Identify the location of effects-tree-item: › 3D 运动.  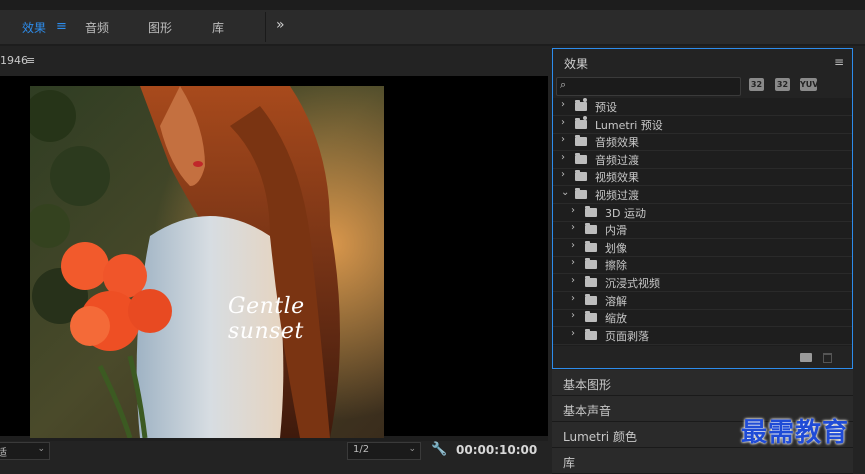
(702, 213).